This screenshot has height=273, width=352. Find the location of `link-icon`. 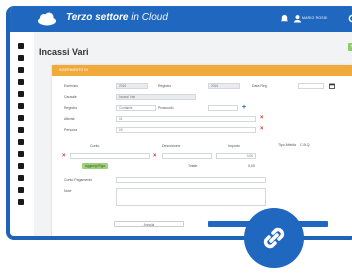

link-icon is located at coordinates (274, 238).